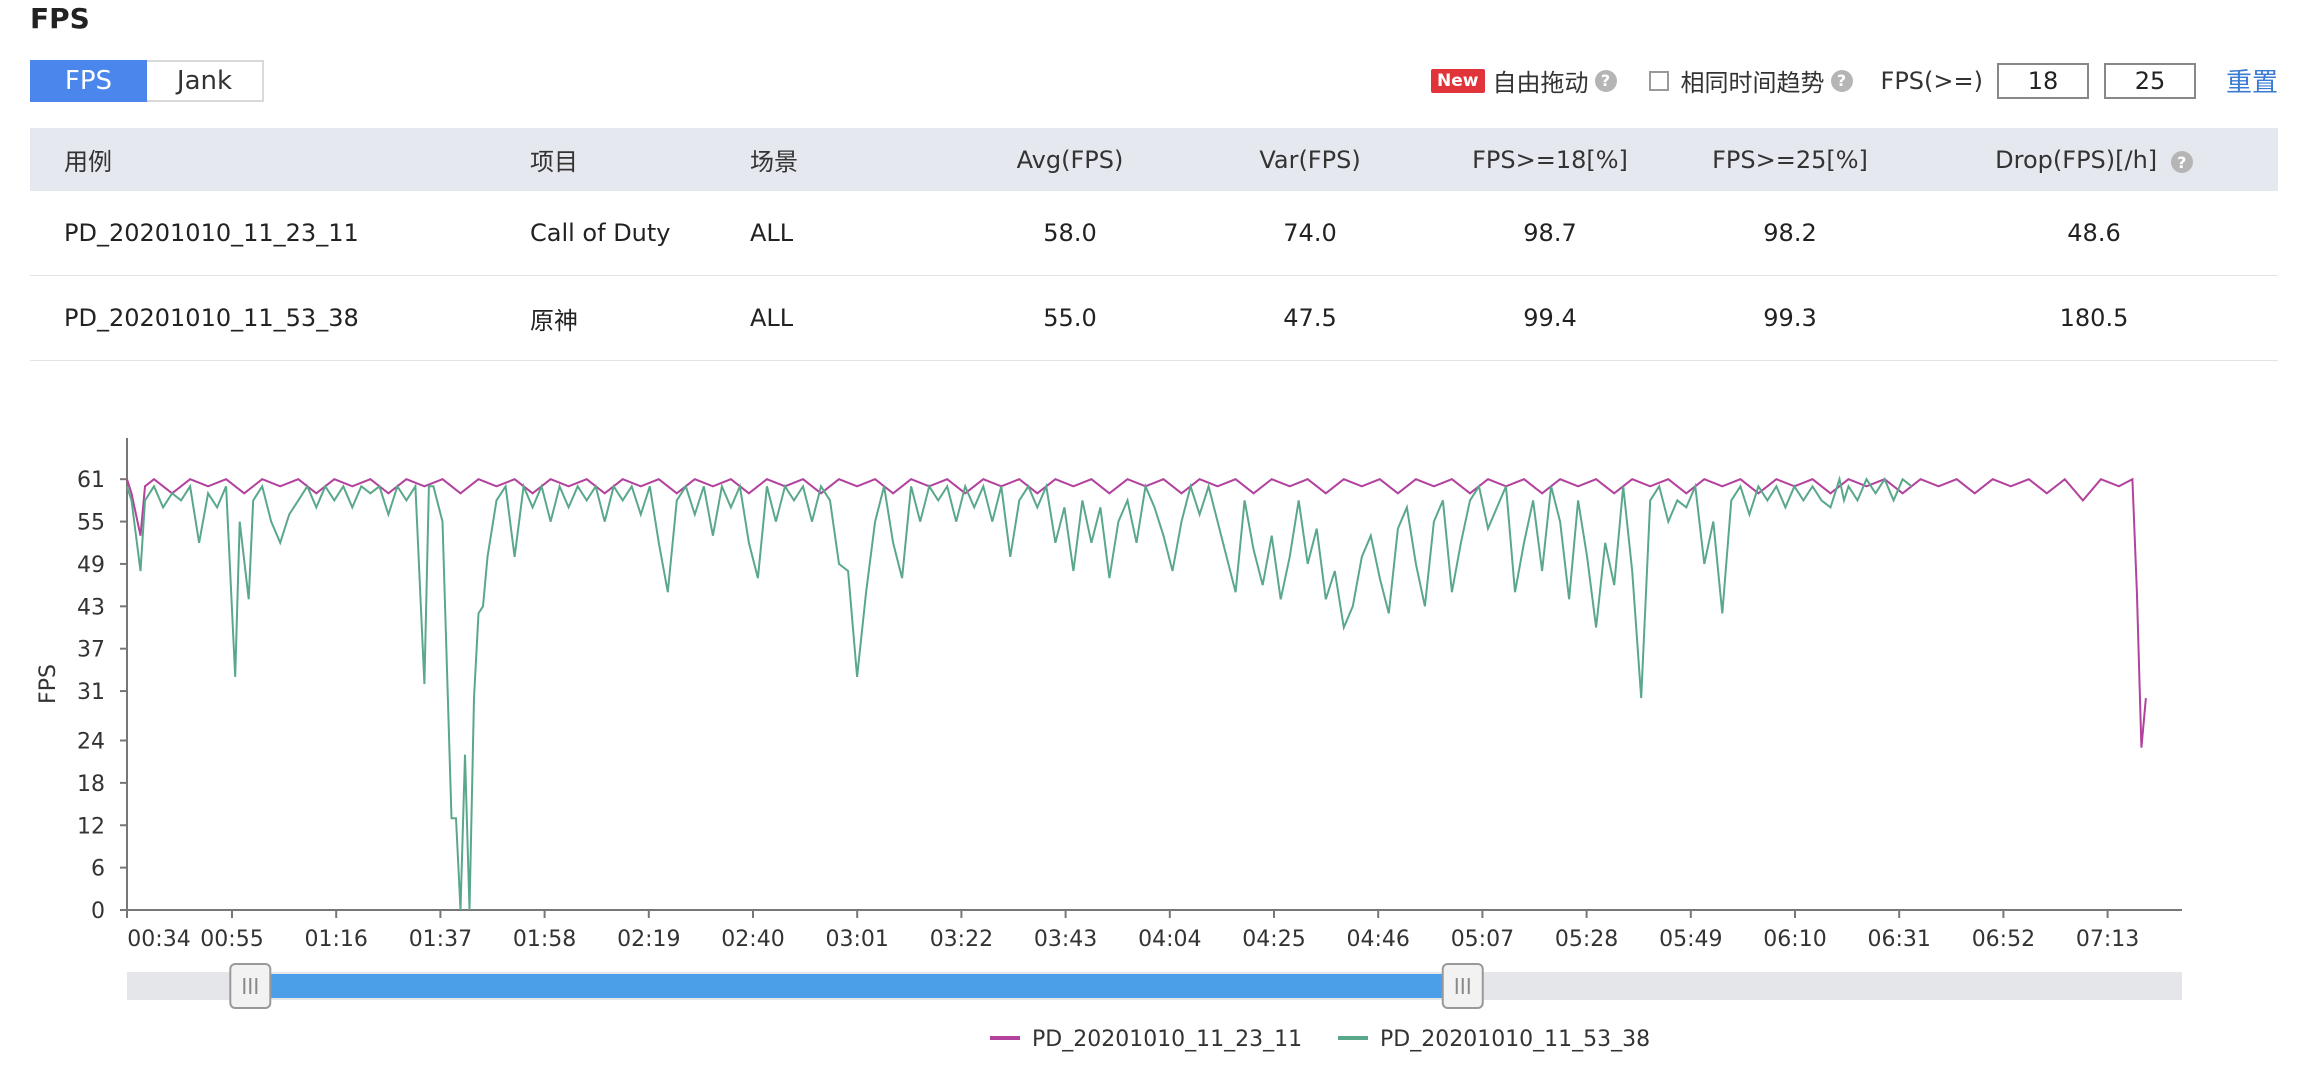 The width and height of the screenshot is (2308, 1072). I want to click on table-cell: 原神, so click(554, 320).